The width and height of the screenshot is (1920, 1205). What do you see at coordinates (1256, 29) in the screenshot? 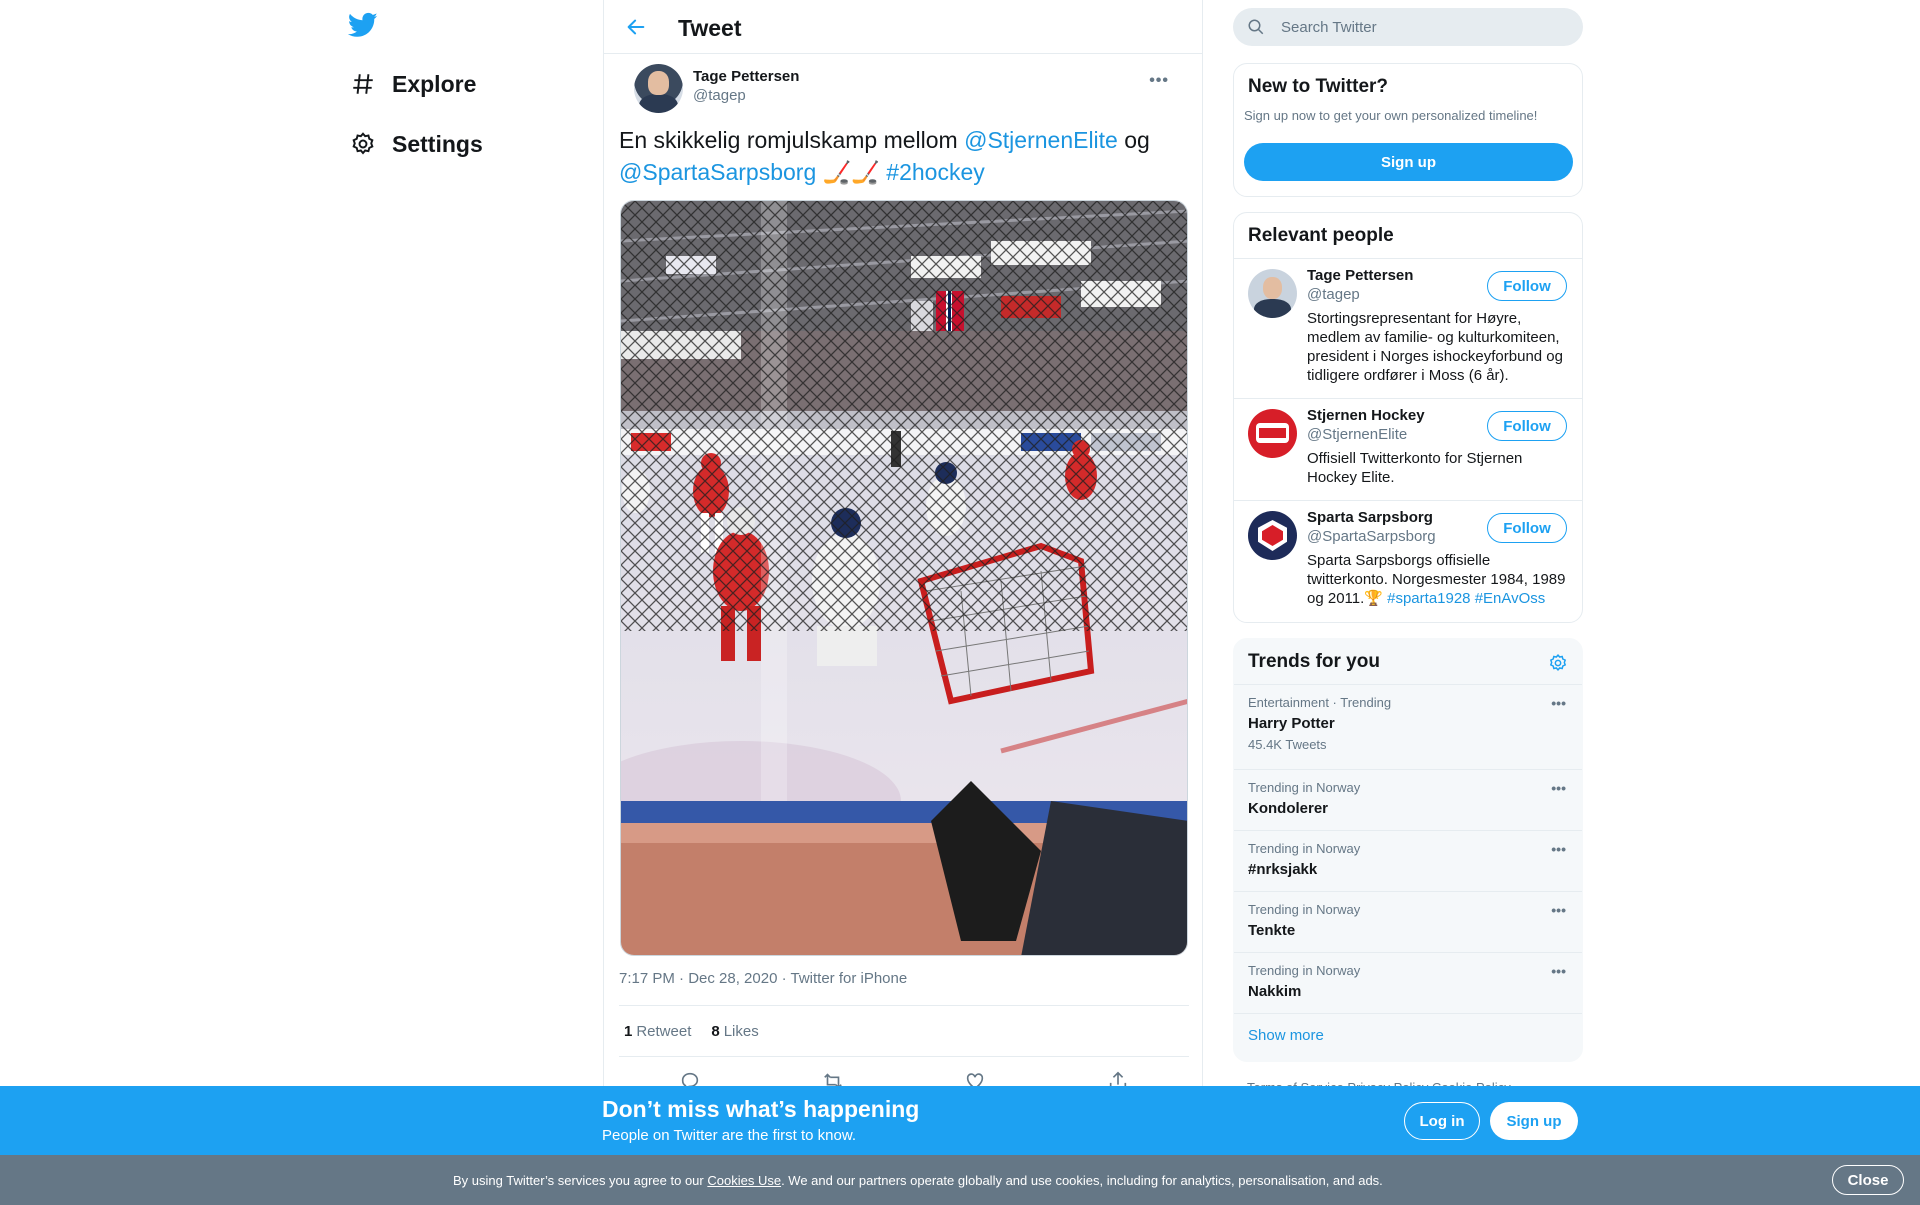
I see `search-icon` at bounding box center [1256, 29].